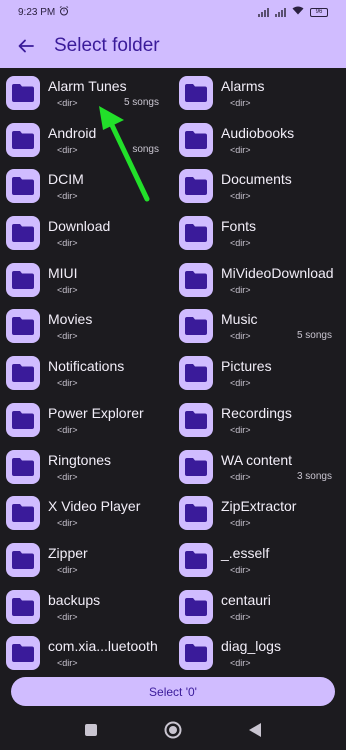  I want to click on folder-name: Documents, so click(256, 179).